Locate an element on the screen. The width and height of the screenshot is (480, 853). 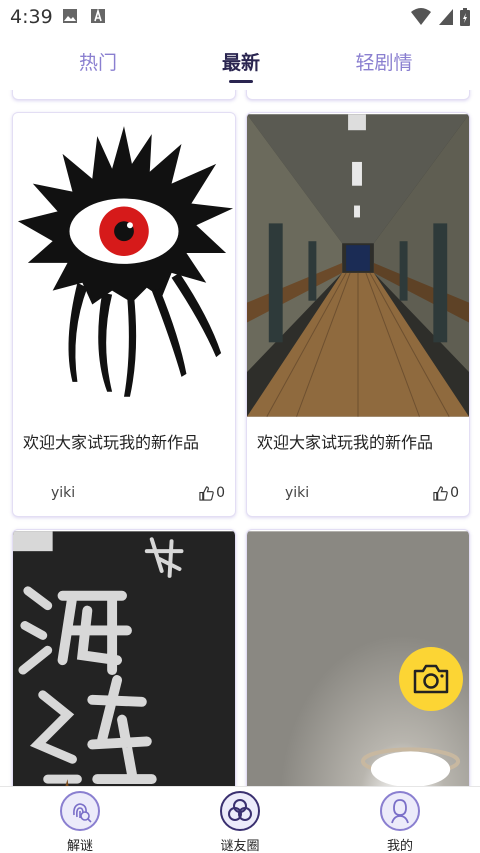
camera-icon is located at coordinates (431, 679).